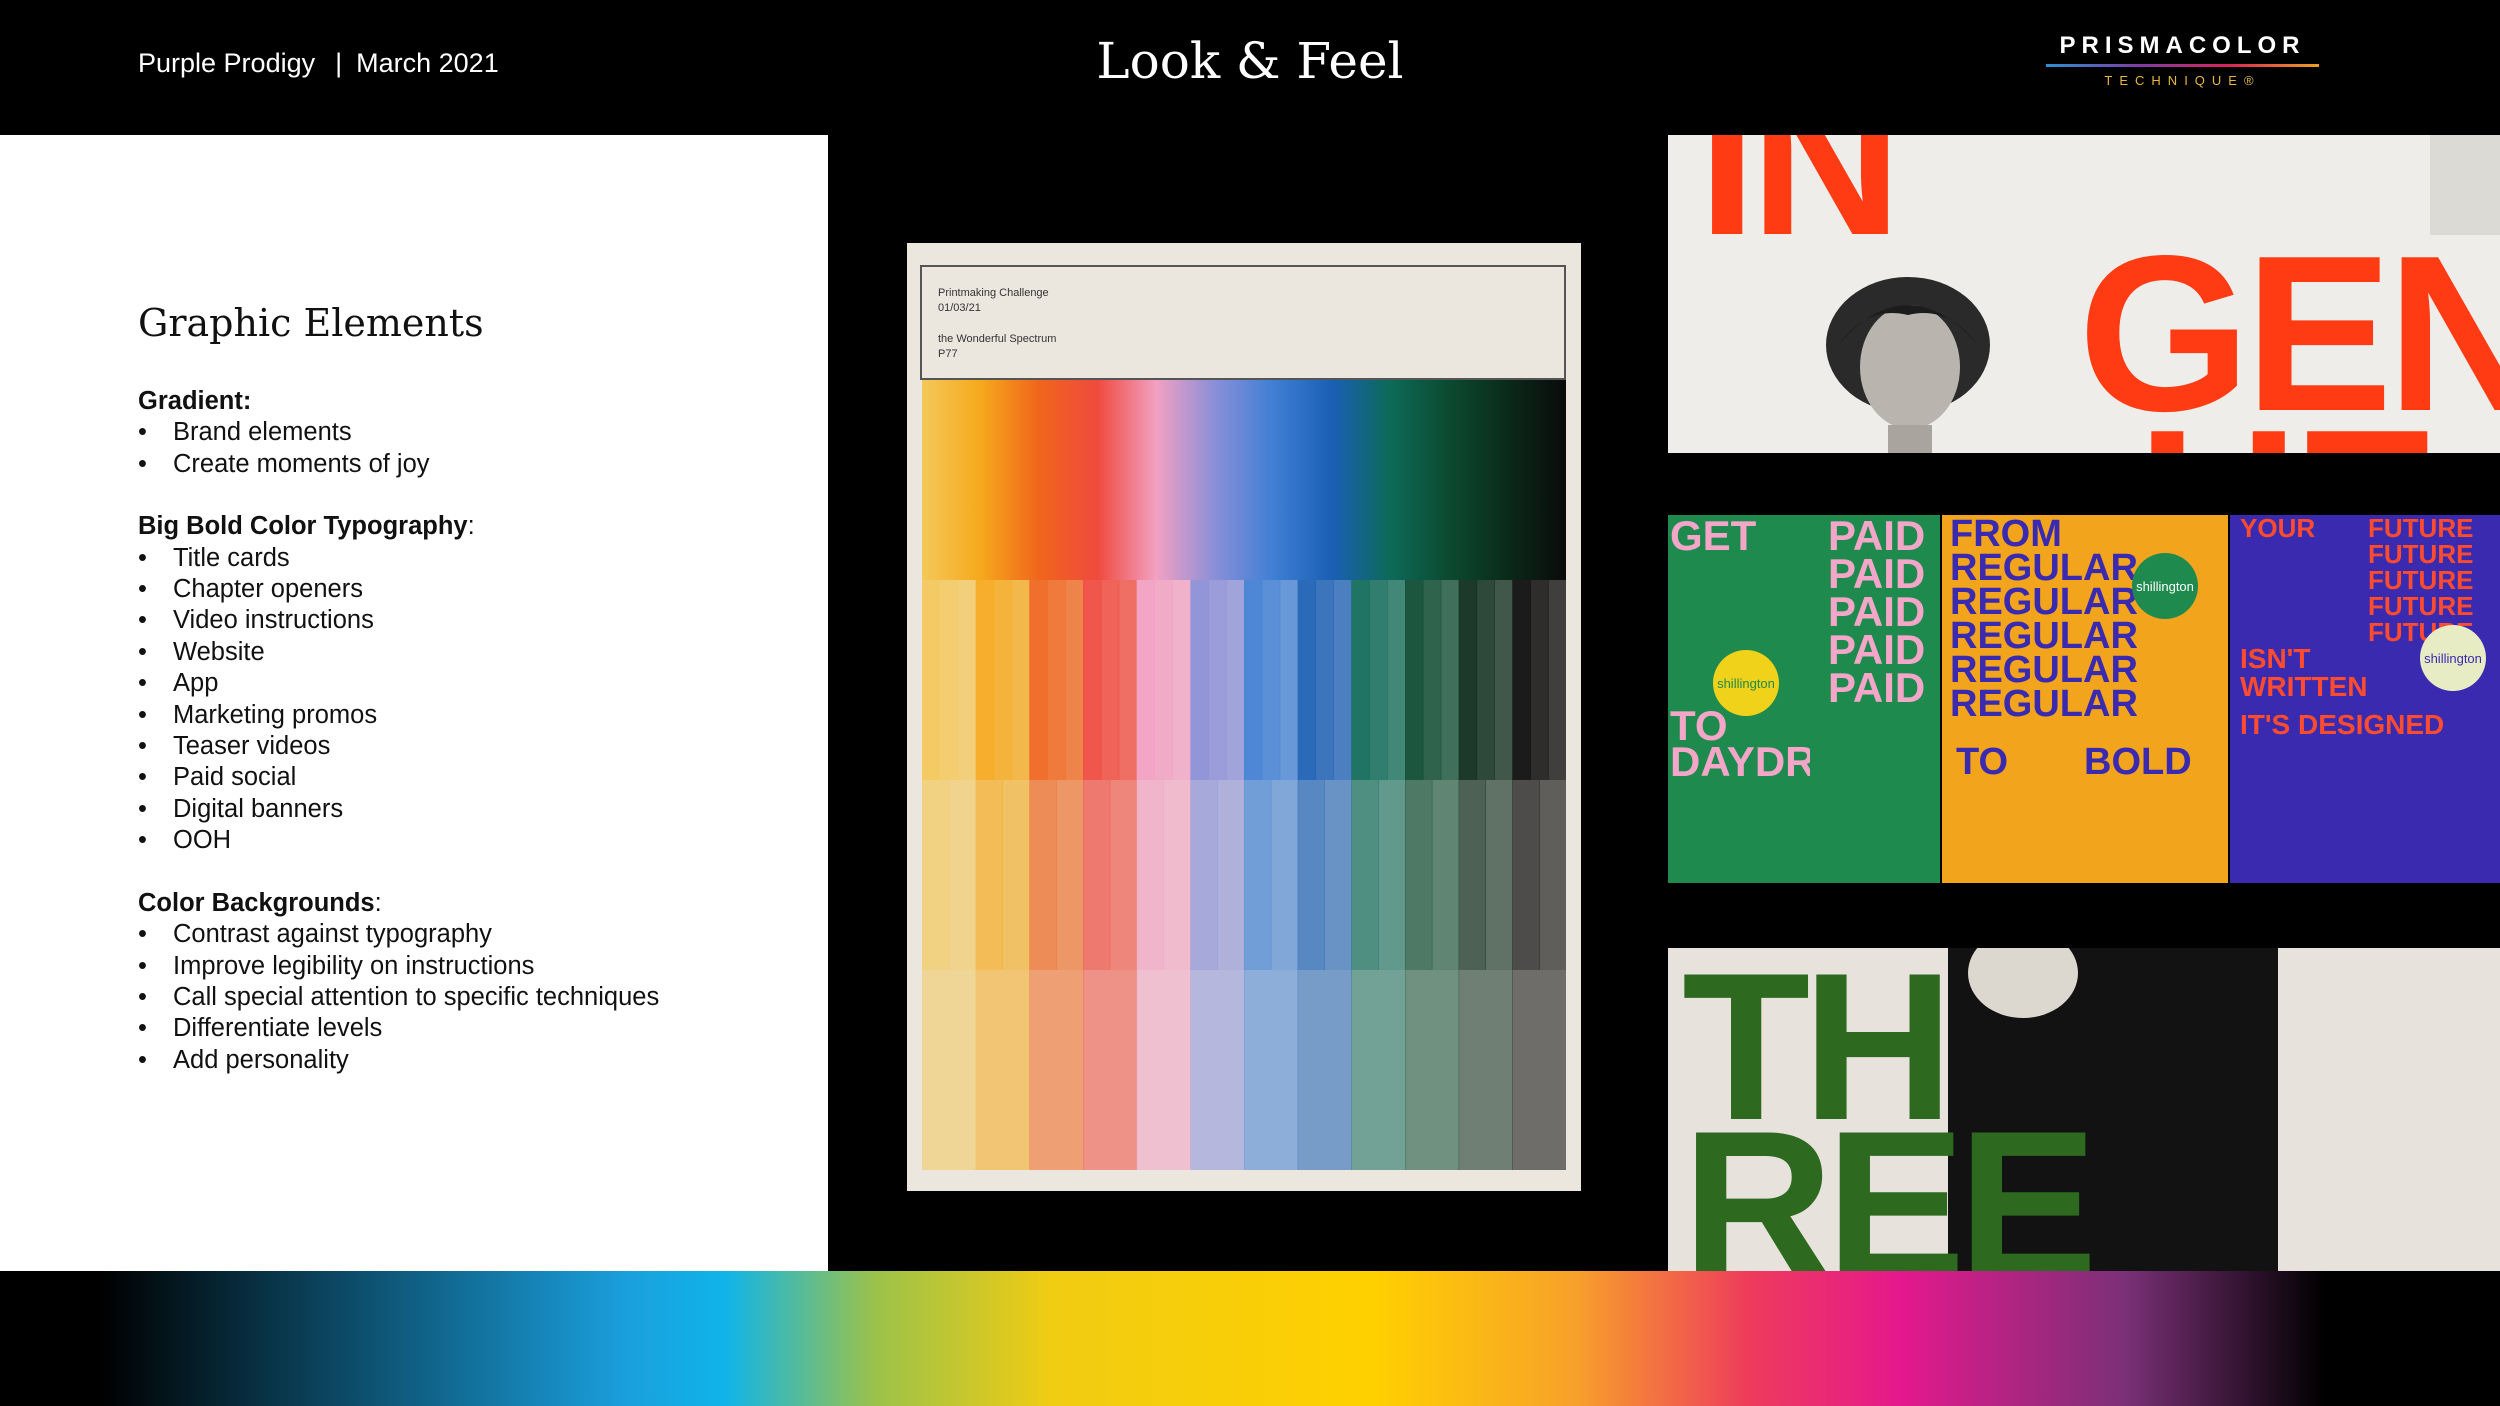  Describe the element at coordinates (311, 323) in the screenshot. I see `section-title: Graphic Elements` at that location.